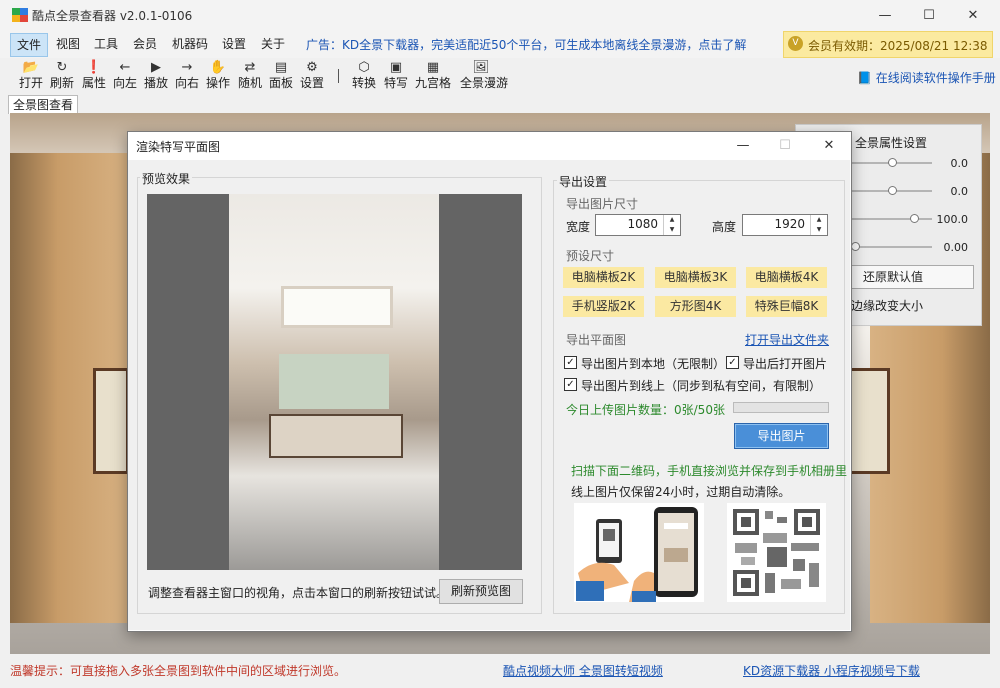  Describe the element at coordinates (787, 339) in the screenshot. I see `open-export-folder-link: 打开导出文件夹` at that location.